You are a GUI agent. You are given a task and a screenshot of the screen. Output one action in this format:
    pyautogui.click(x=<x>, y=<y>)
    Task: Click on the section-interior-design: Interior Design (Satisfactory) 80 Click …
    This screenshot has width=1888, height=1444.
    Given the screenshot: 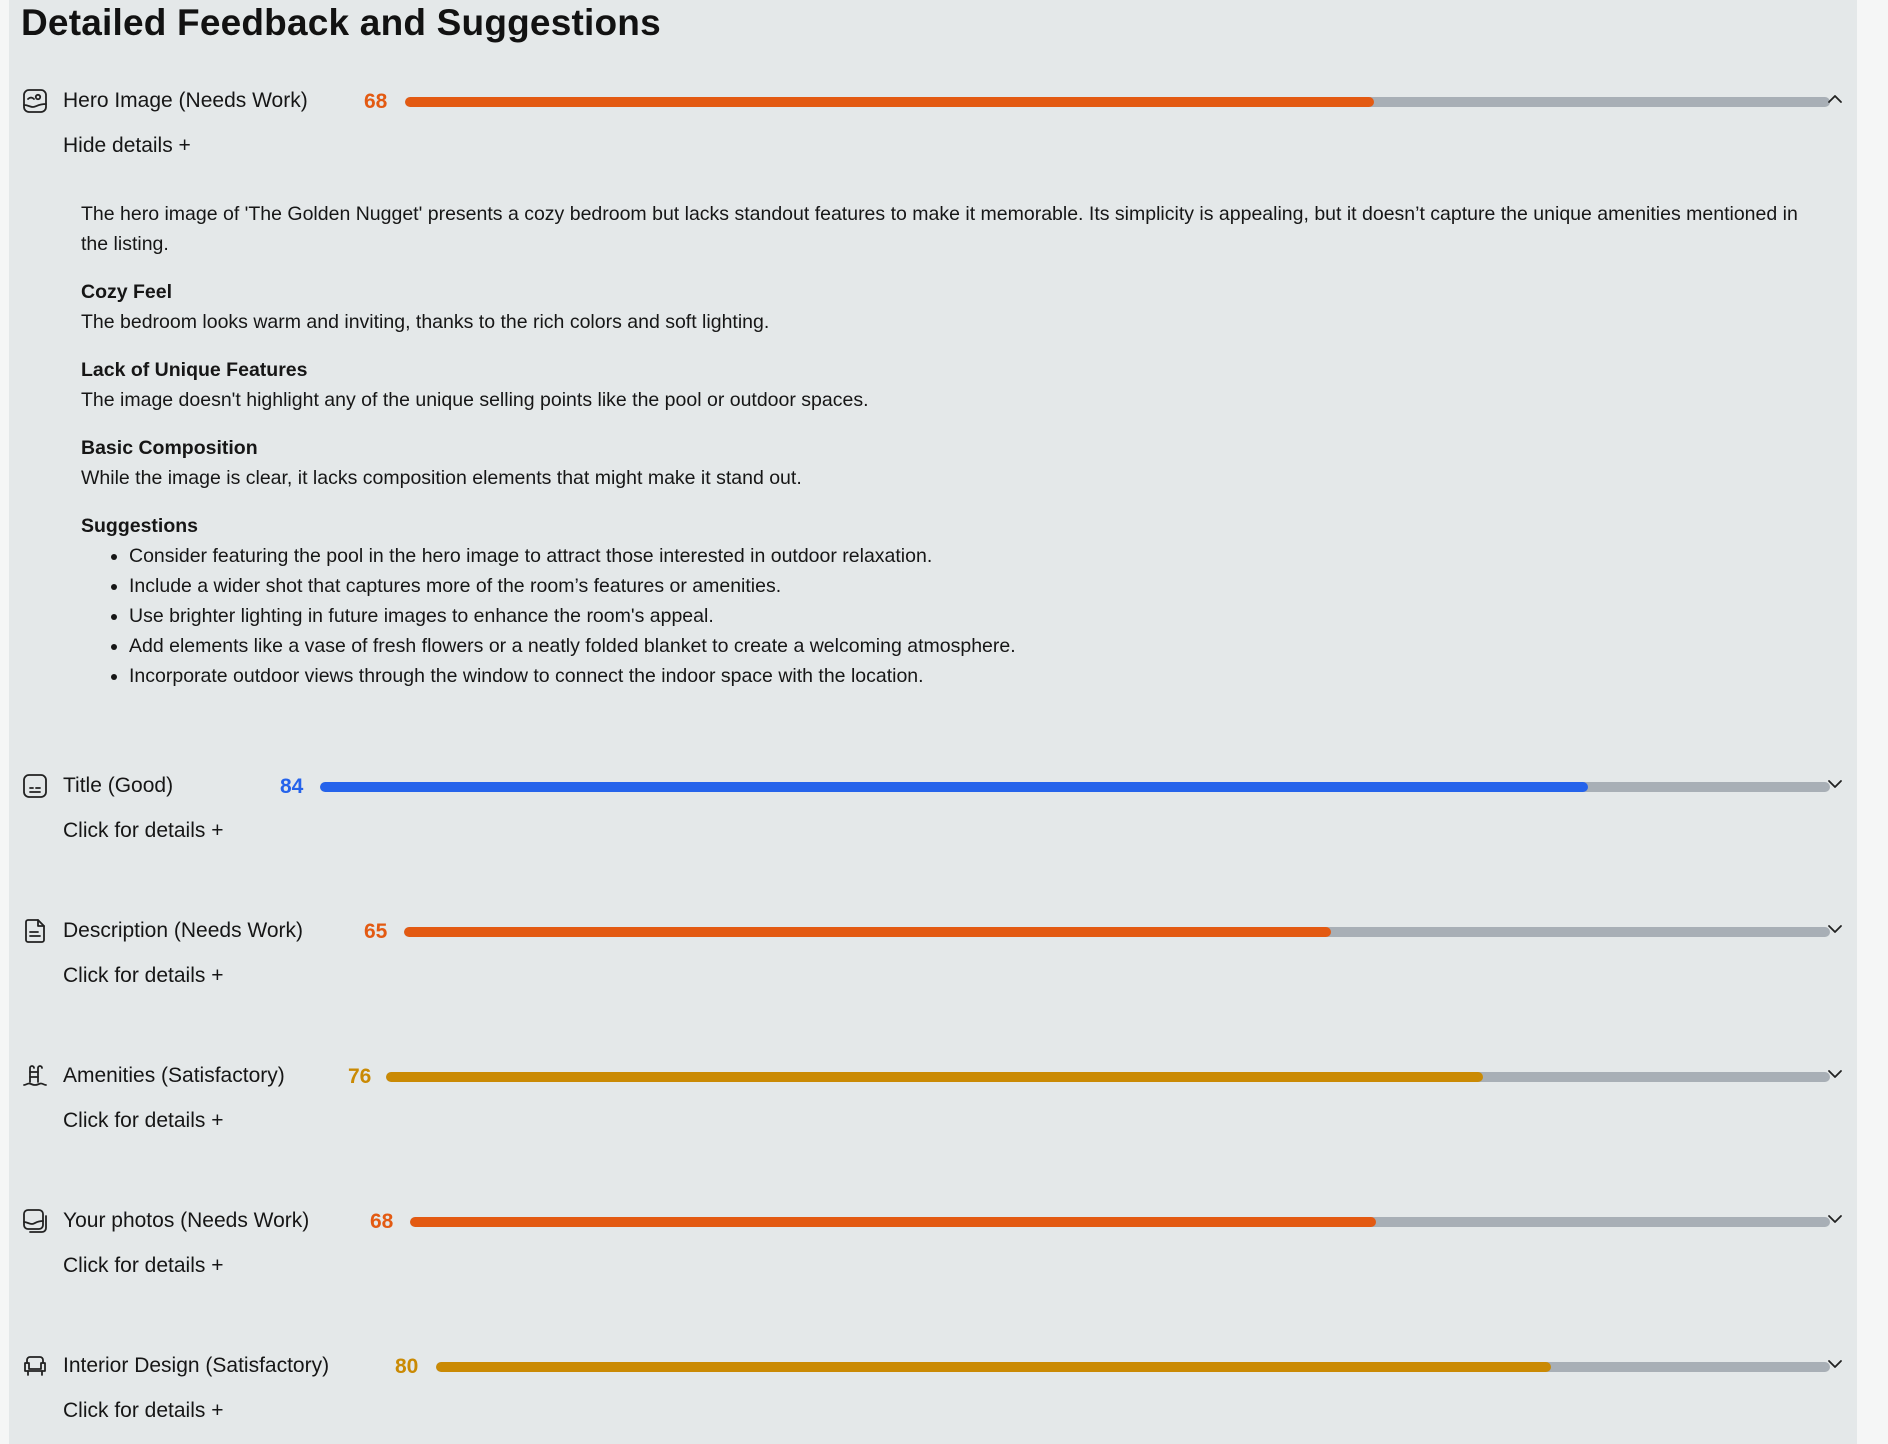 What is the action you would take?
    pyautogui.click(x=933, y=1384)
    